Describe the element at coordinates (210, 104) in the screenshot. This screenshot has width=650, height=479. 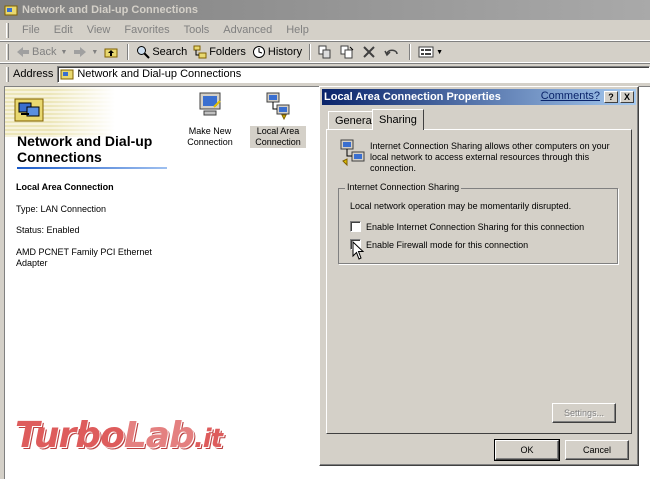
I see `make-new-connection-icon` at that location.